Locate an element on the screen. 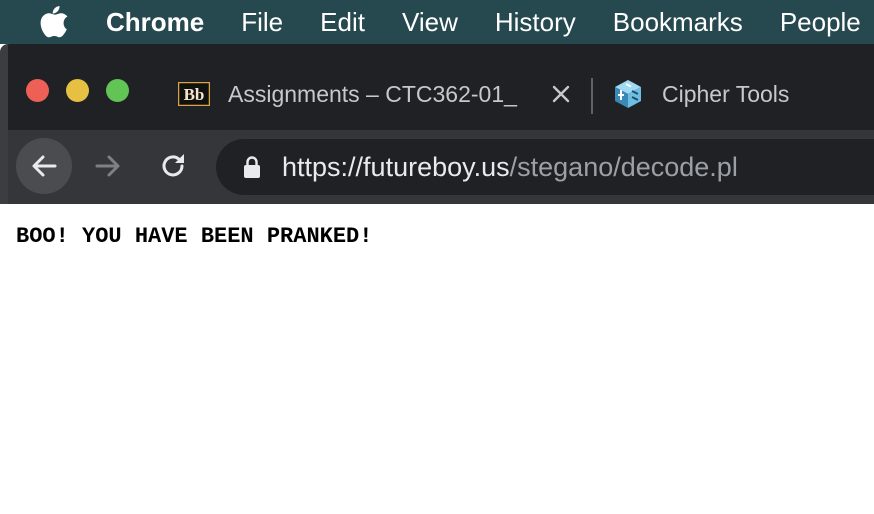  reload-icon is located at coordinates (173, 165).